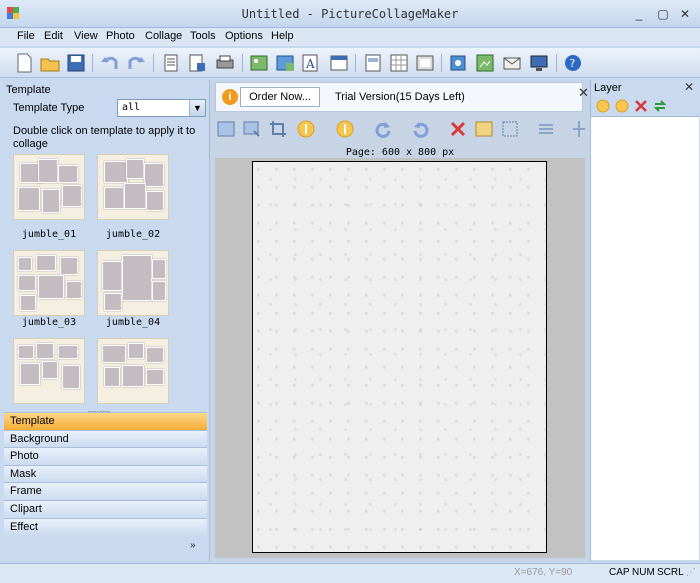 The height and width of the screenshot is (583, 700). I want to click on caps-lock-indicator: CAP, so click(619, 572).